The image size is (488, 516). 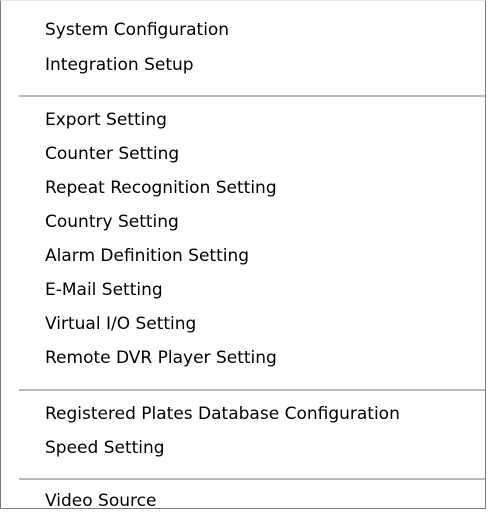 What do you see at coordinates (161, 188) in the screenshot?
I see `menu-item-repeat-recognition-setting: Repeat Recognition Setting` at bounding box center [161, 188].